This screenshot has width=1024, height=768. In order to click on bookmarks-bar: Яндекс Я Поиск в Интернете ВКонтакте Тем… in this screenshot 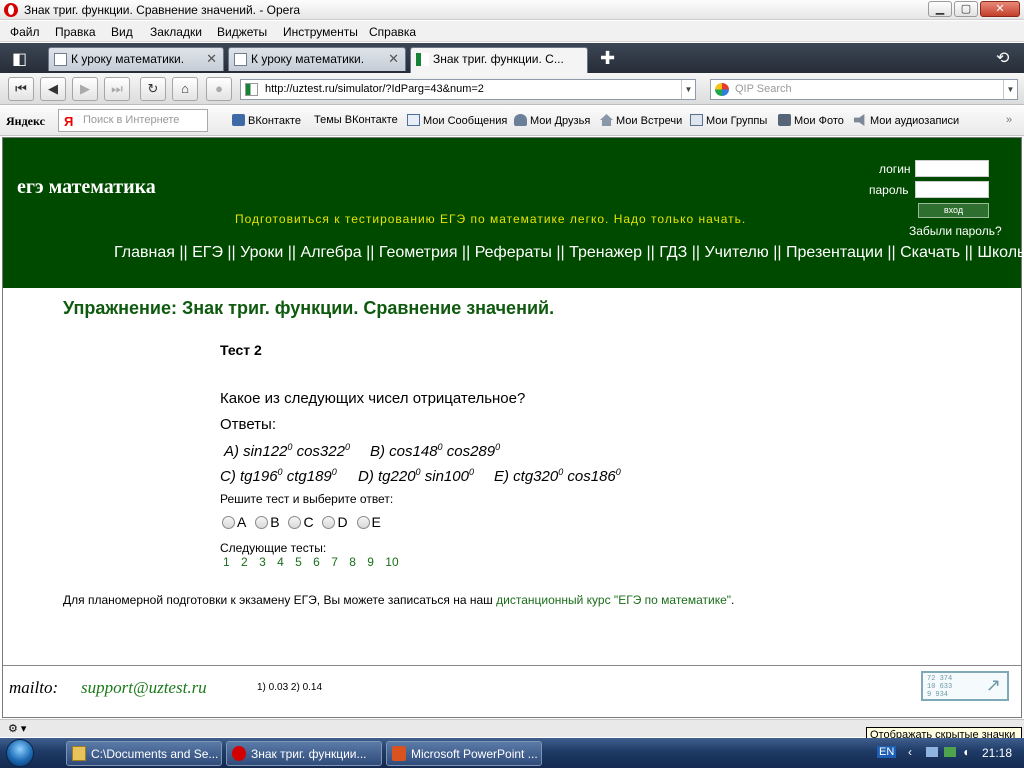, I will do `click(512, 121)`.